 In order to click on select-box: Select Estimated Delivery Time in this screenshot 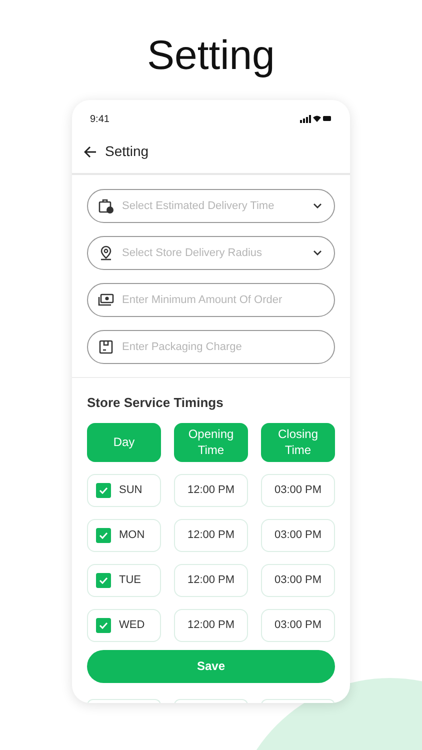, I will do `click(211, 206)`.